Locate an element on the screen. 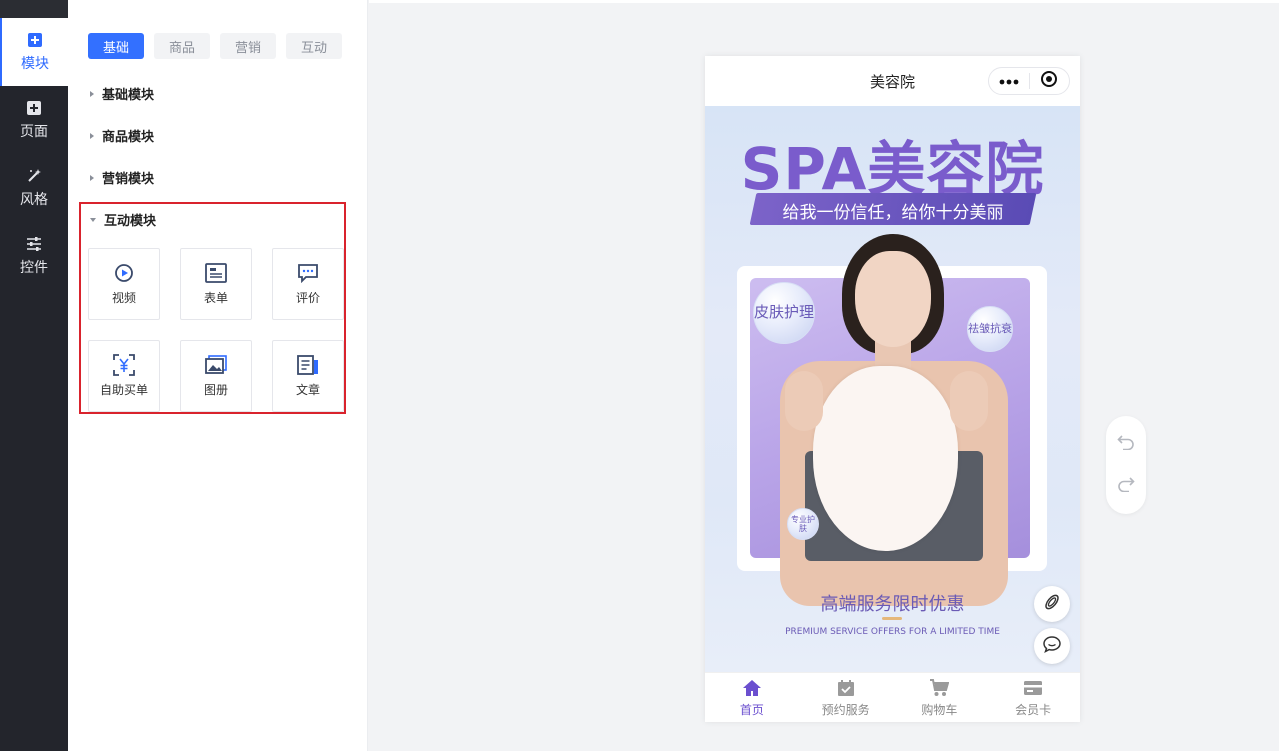 This screenshot has width=1279, height=751. left-rail: 模块 页面 风格 控件 is located at coordinates (34, 375).